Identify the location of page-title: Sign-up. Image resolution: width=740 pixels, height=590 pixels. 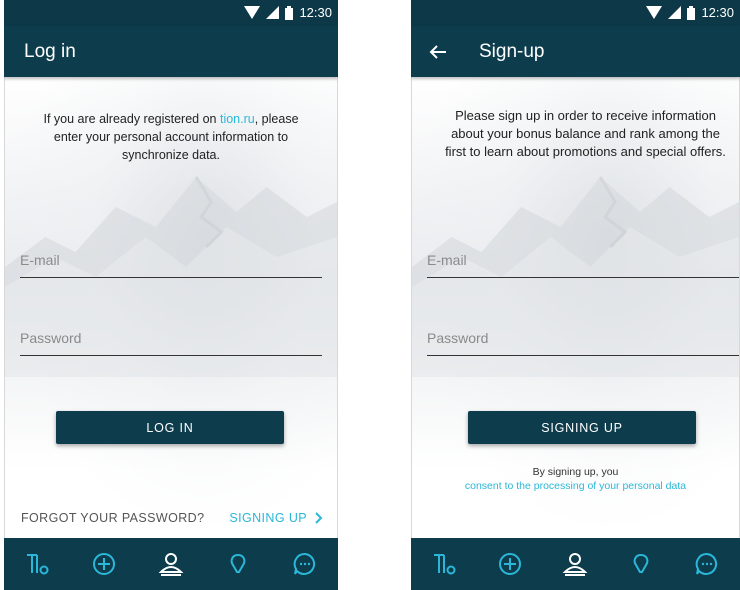
(512, 51).